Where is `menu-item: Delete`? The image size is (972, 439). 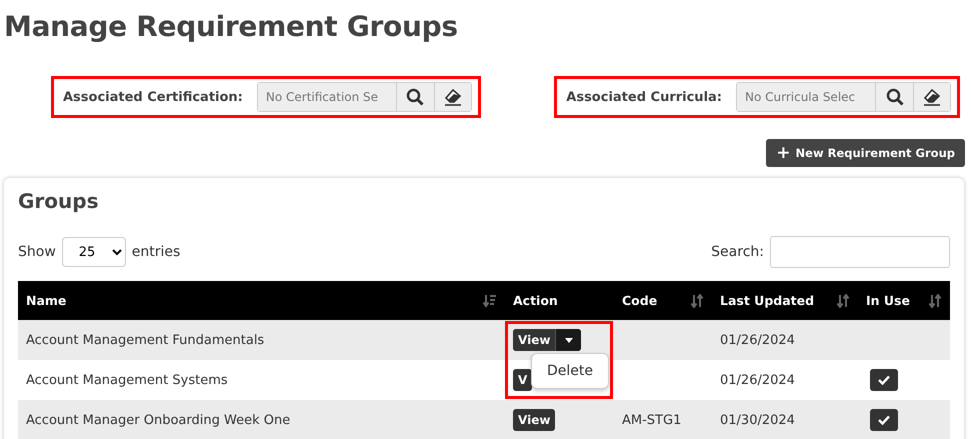 menu-item: Delete is located at coordinates (570, 371).